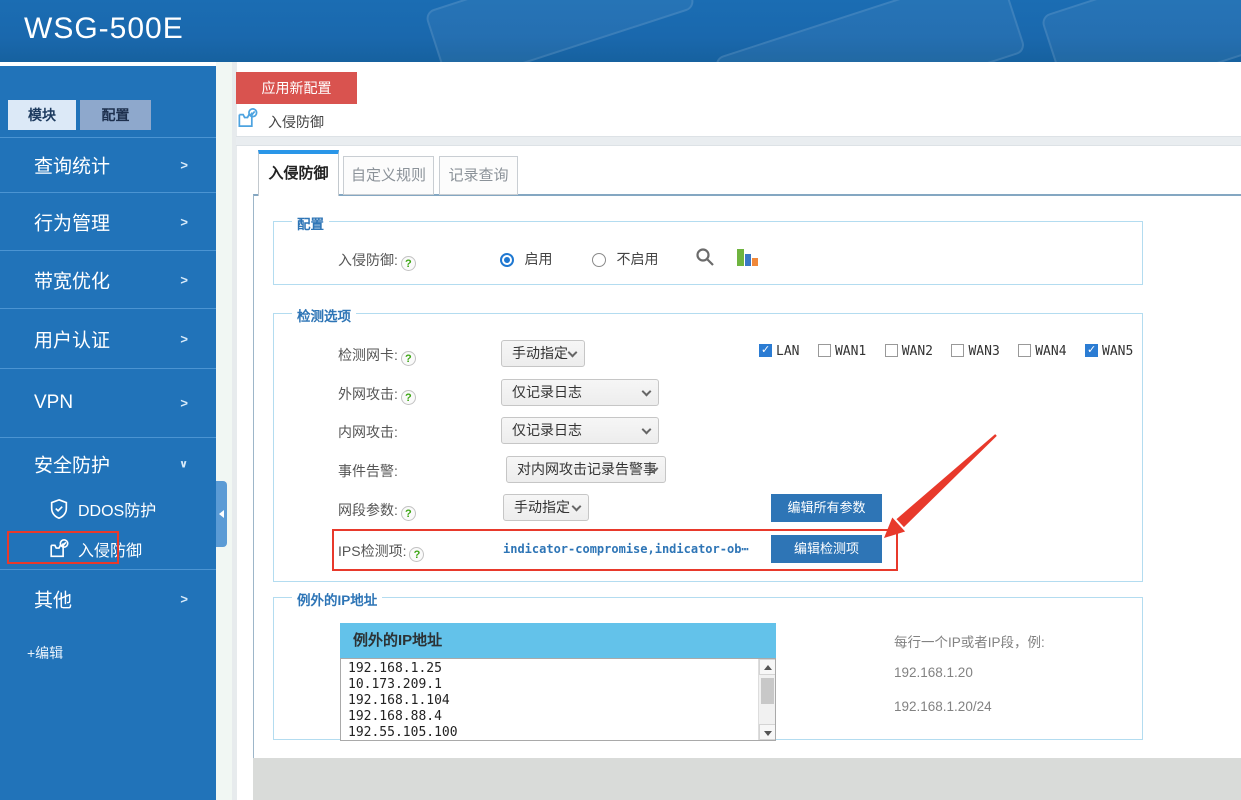 The width and height of the screenshot is (1241, 800). What do you see at coordinates (115, 115) in the screenshot?
I see `sidebar-tab-config: 配置` at bounding box center [115, 115].